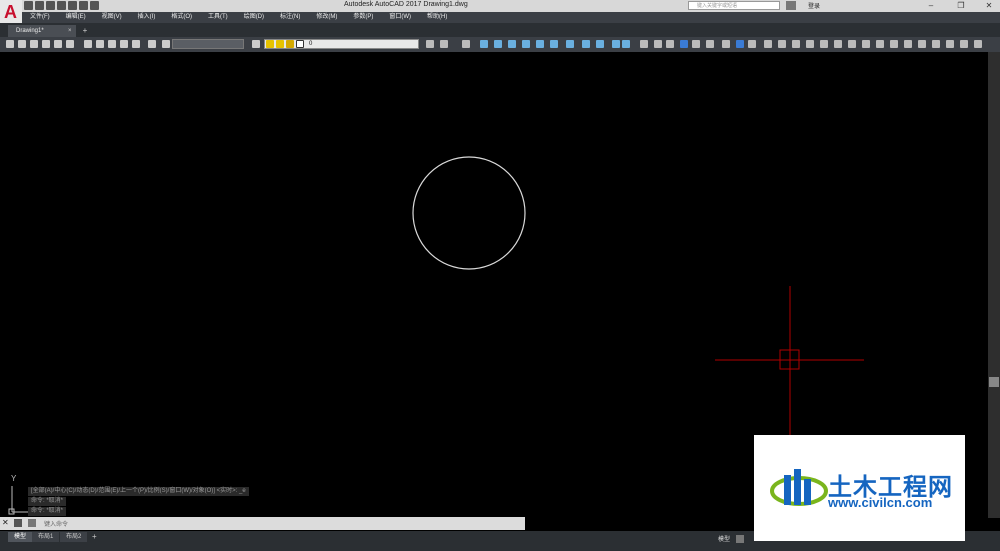 The image size is (1000, 551). I want to click on search-input: 键入关键字或短语, so click(734, 5).